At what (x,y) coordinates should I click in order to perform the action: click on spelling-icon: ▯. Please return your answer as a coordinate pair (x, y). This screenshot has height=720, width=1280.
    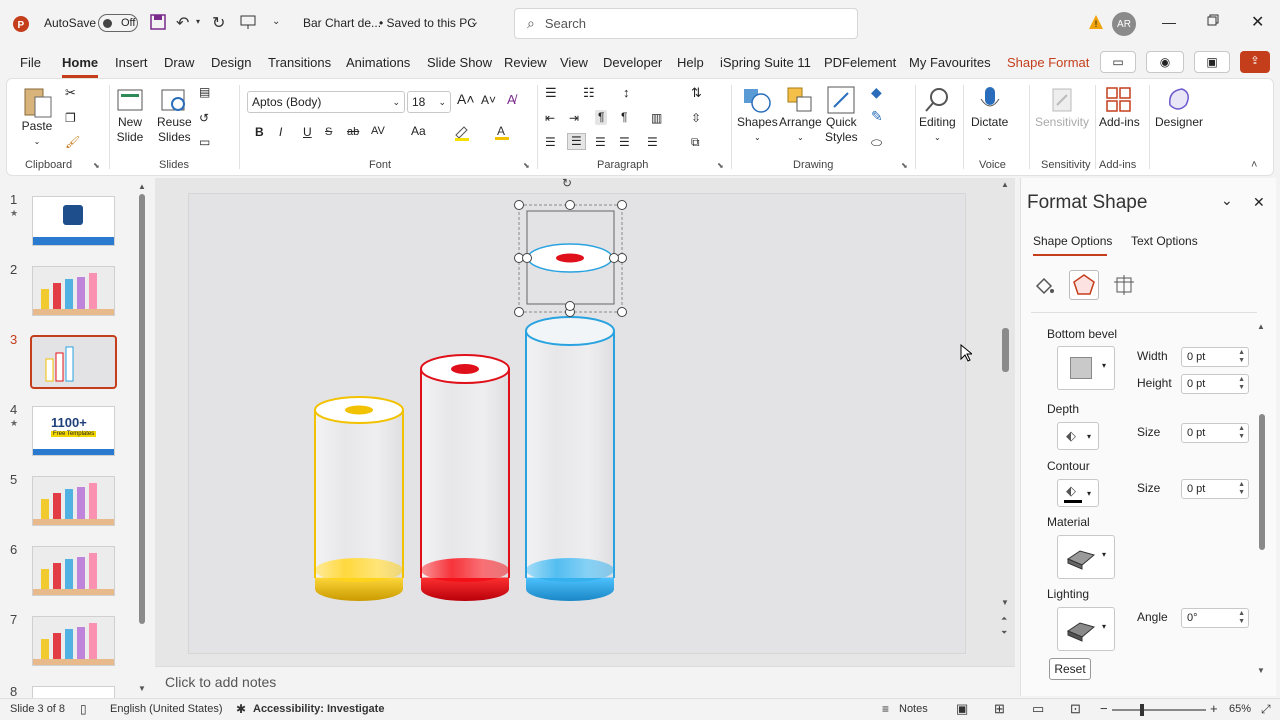
    Looking at the image, I should click on (83, 709).